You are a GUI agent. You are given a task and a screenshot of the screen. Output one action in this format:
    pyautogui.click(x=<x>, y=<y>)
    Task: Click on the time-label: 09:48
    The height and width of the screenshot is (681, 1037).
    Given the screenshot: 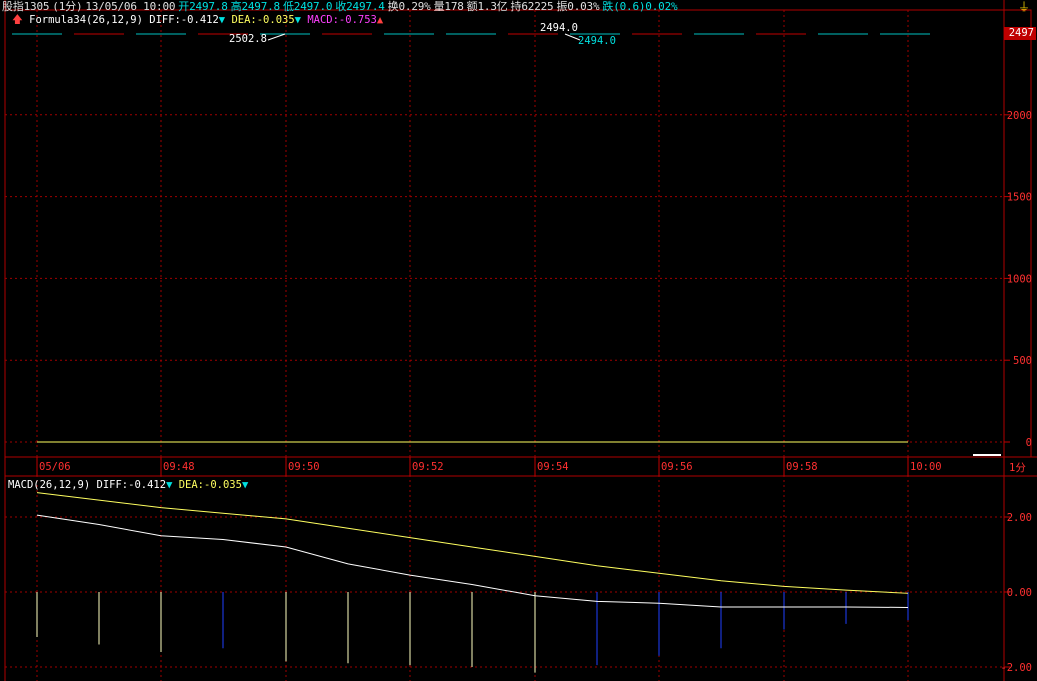 What is the action you would take?
    pyautogui.click(x=179, y=467)
    